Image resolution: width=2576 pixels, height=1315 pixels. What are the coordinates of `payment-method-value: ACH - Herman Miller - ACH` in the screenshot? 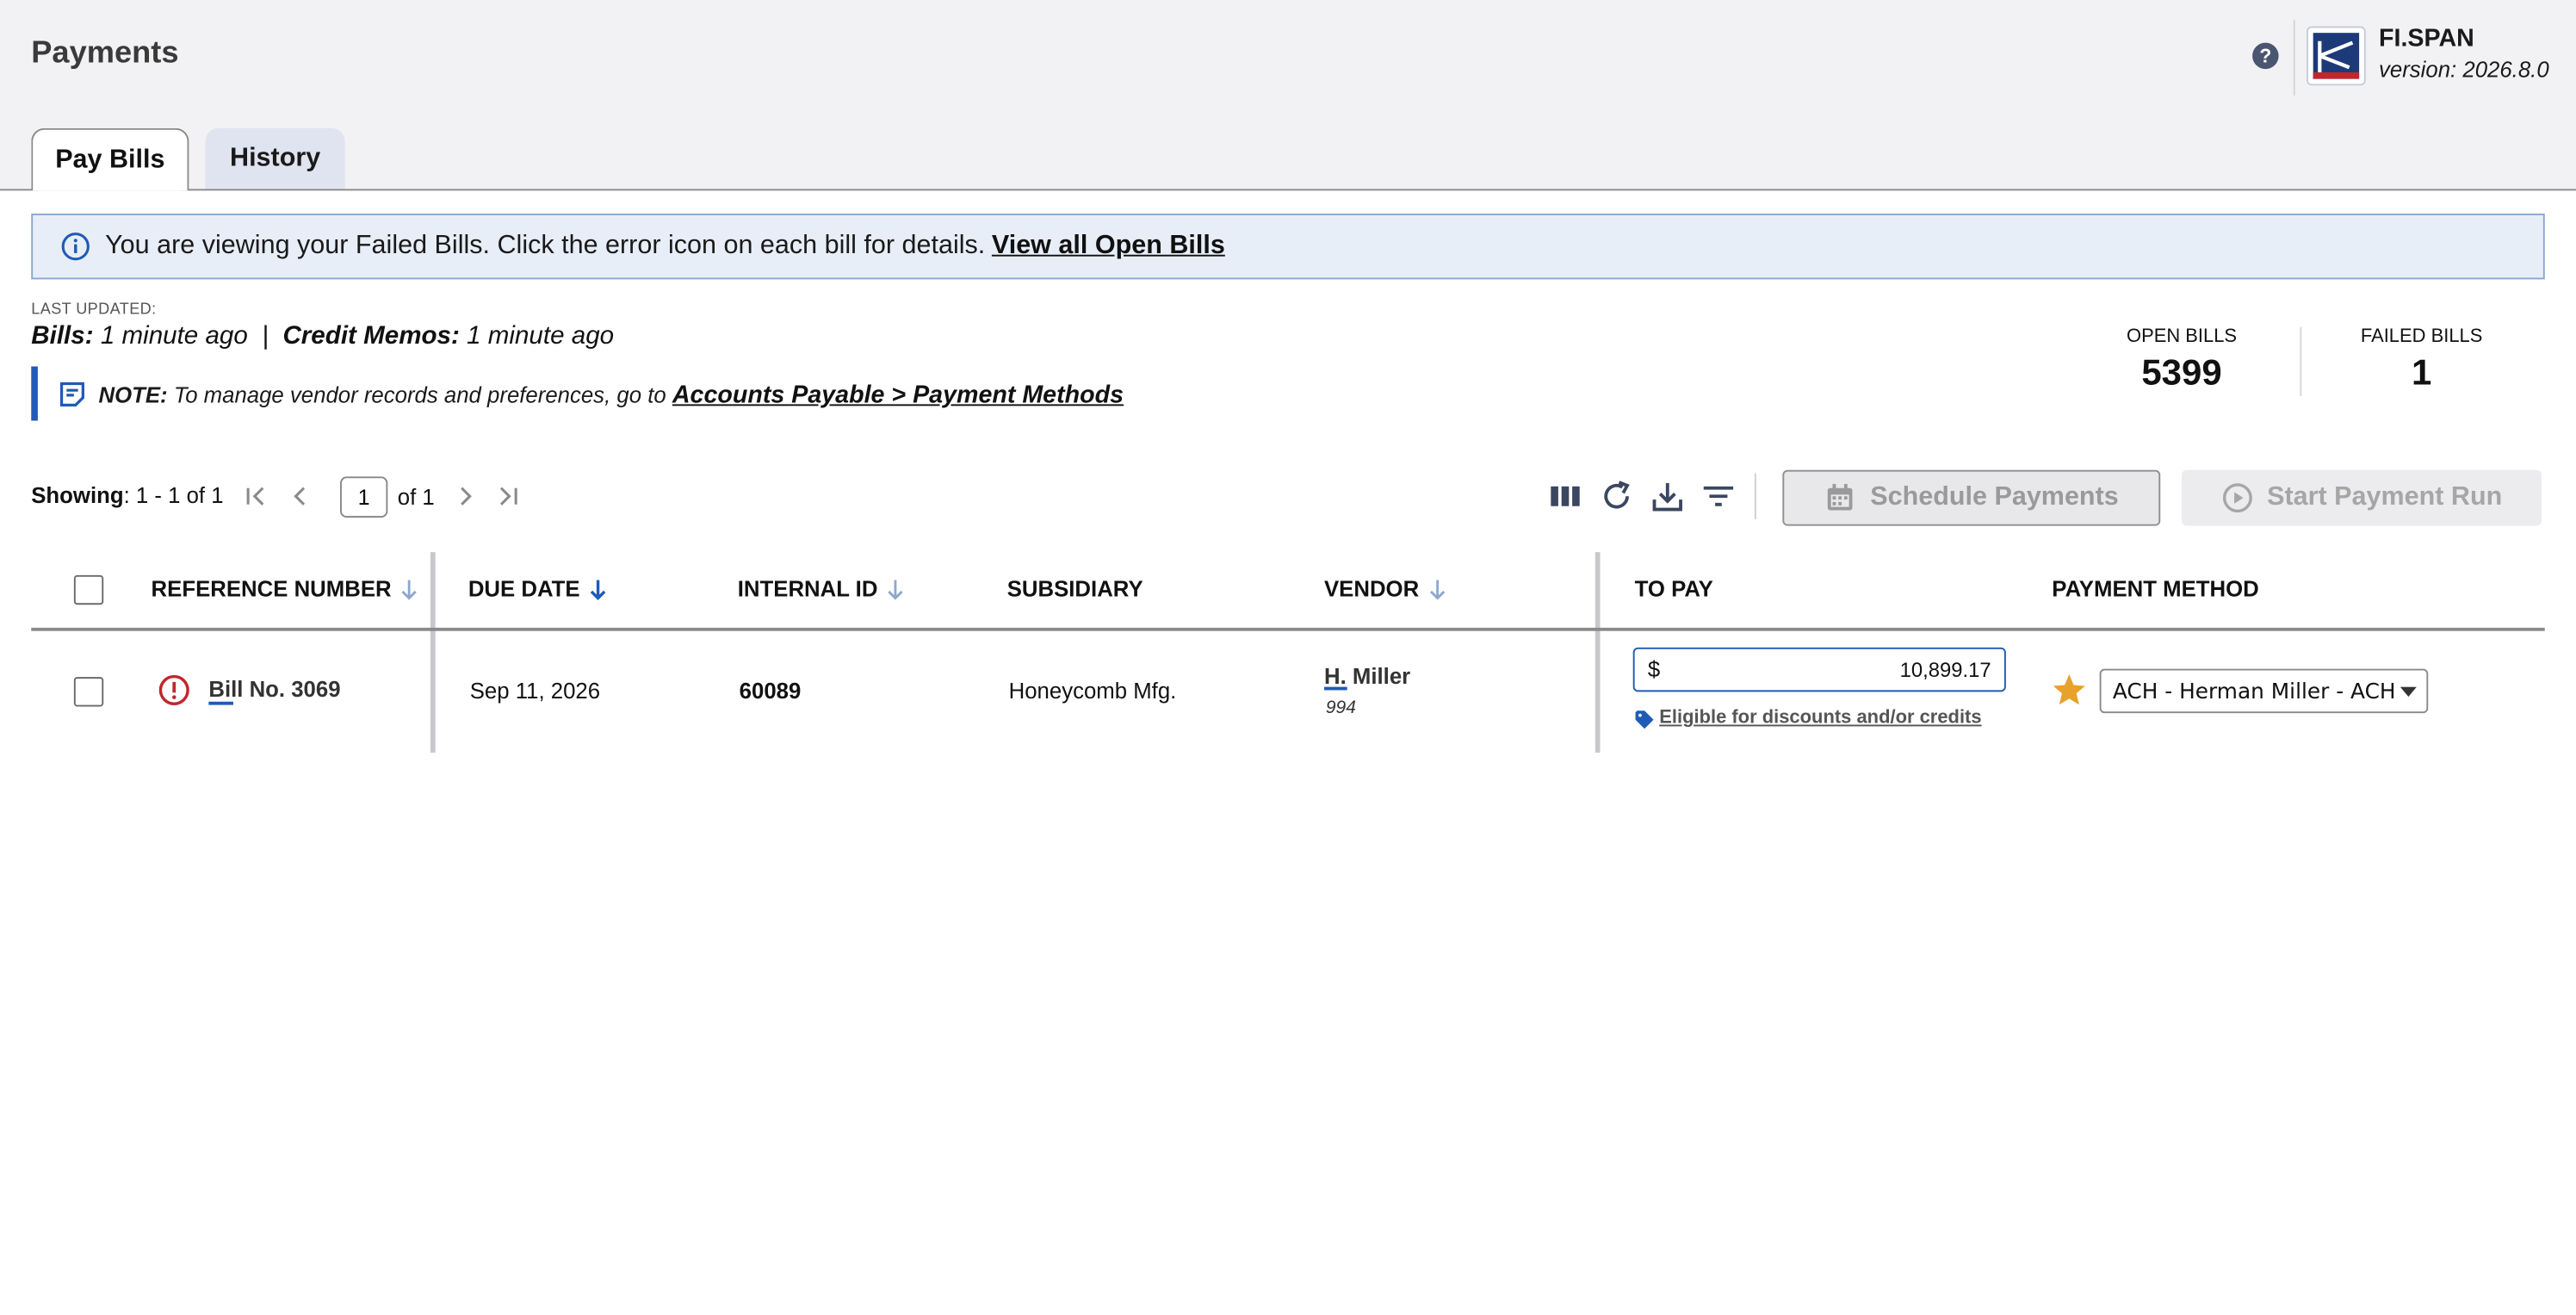 It's located at (2254, 692).